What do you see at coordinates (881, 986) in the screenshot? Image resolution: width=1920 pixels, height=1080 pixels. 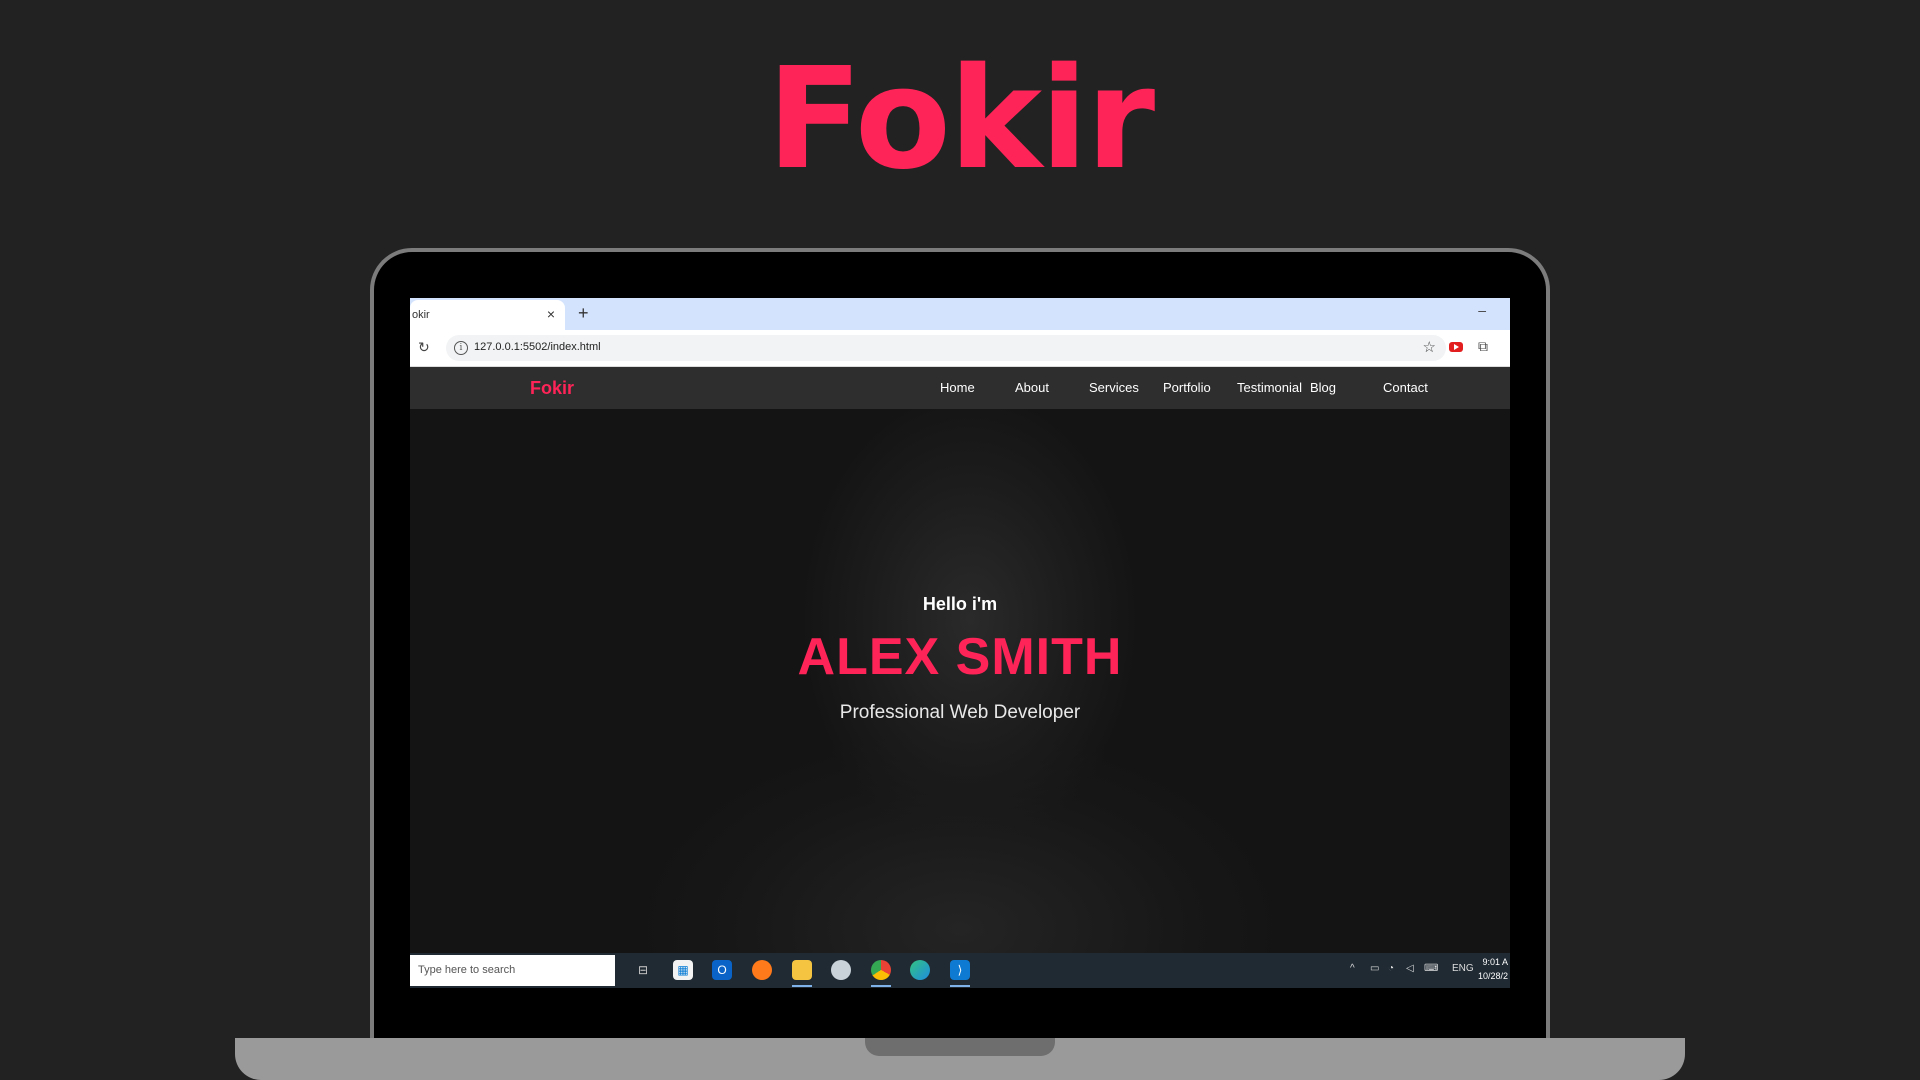 I see `chrome-active-indicator` at bounding box center [881, 986].